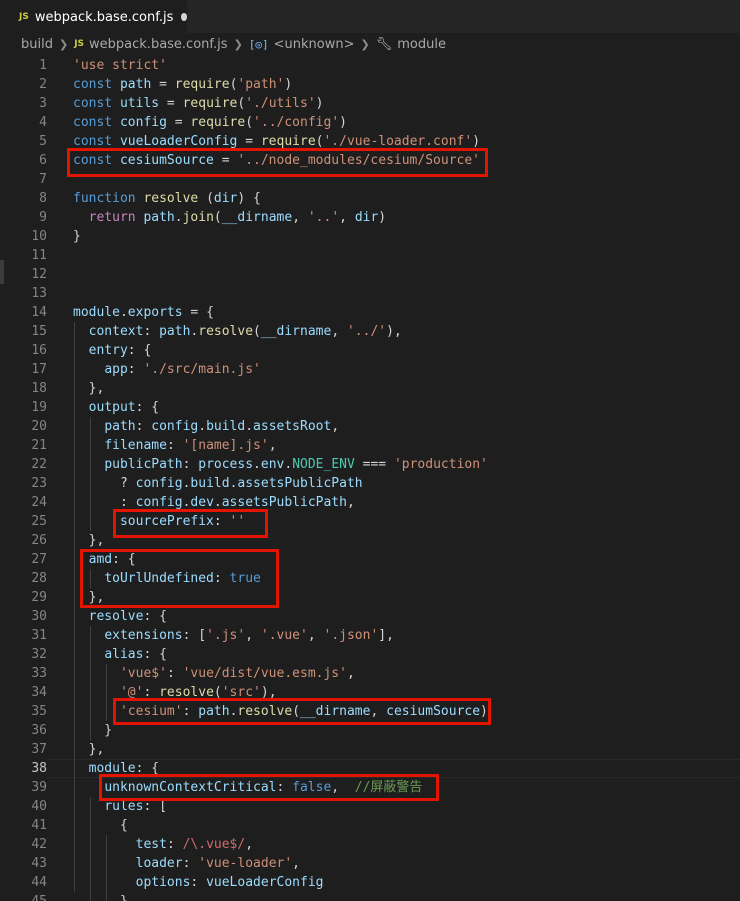 This screenshot has height=901, width=740. Describe the element at coordinates (370, 236) in the screenshot. I see `code-line: 10}` at that location.